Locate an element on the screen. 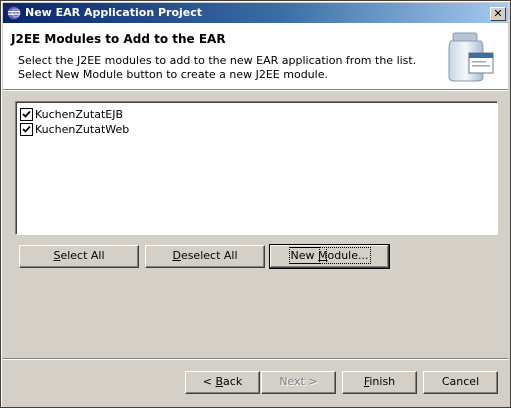 The height and width of the screenshot is (408, 511). window-title: New EAR Application Project is located at coordinates (114, 12).